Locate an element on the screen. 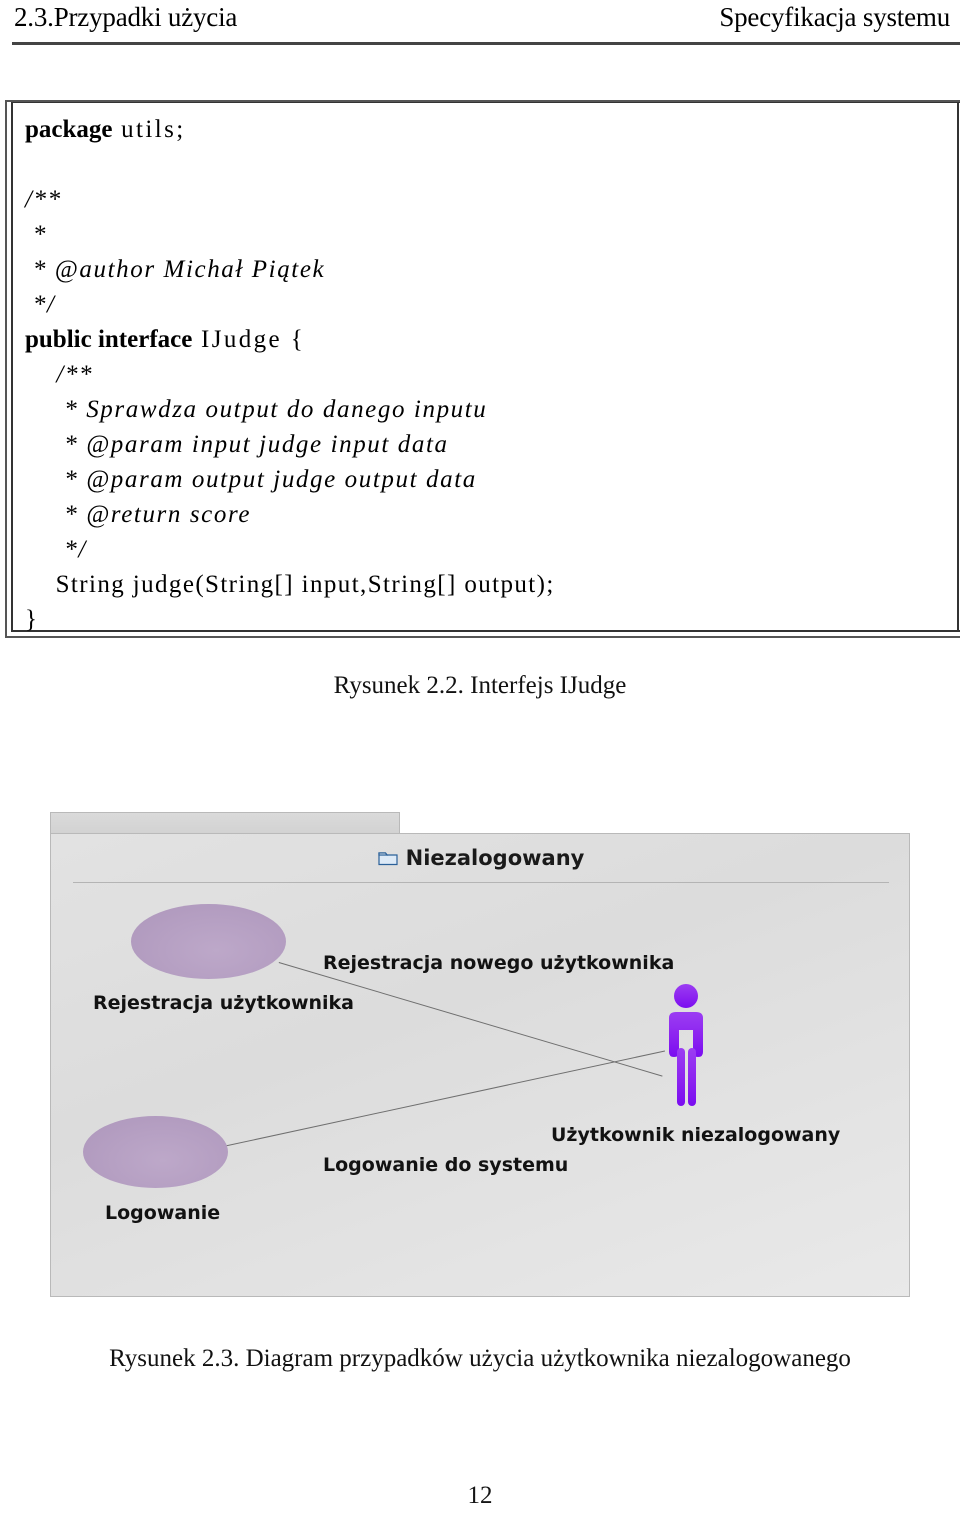  uml-package-tab is located at coordinates (225, 823).